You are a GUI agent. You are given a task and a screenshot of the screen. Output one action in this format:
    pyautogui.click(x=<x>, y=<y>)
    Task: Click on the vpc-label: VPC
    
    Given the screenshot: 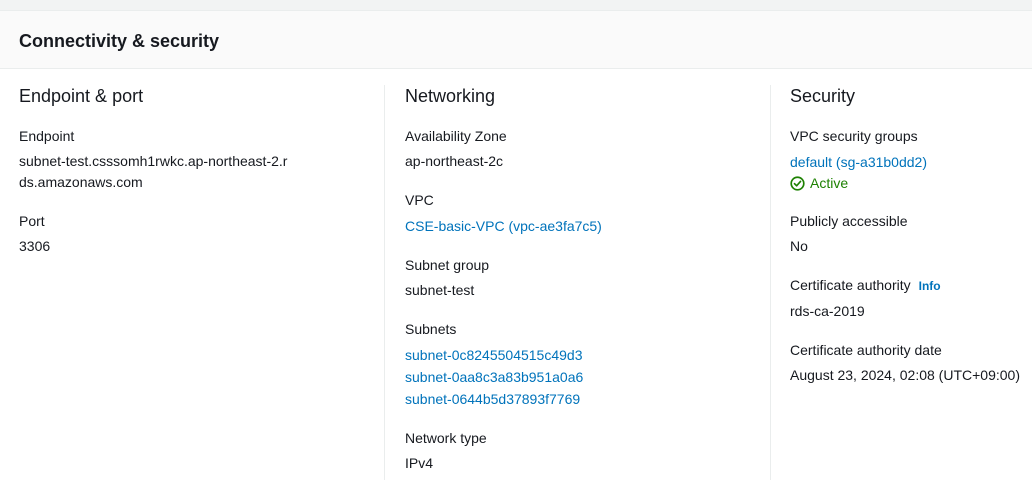 What is the action you would take?
    pyautogui.click(x=419, y=200)
    